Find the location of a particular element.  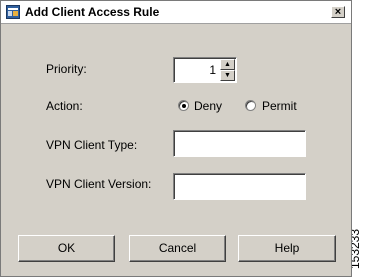

radio-permit-label: Permit is located at coordinates (279, 106).